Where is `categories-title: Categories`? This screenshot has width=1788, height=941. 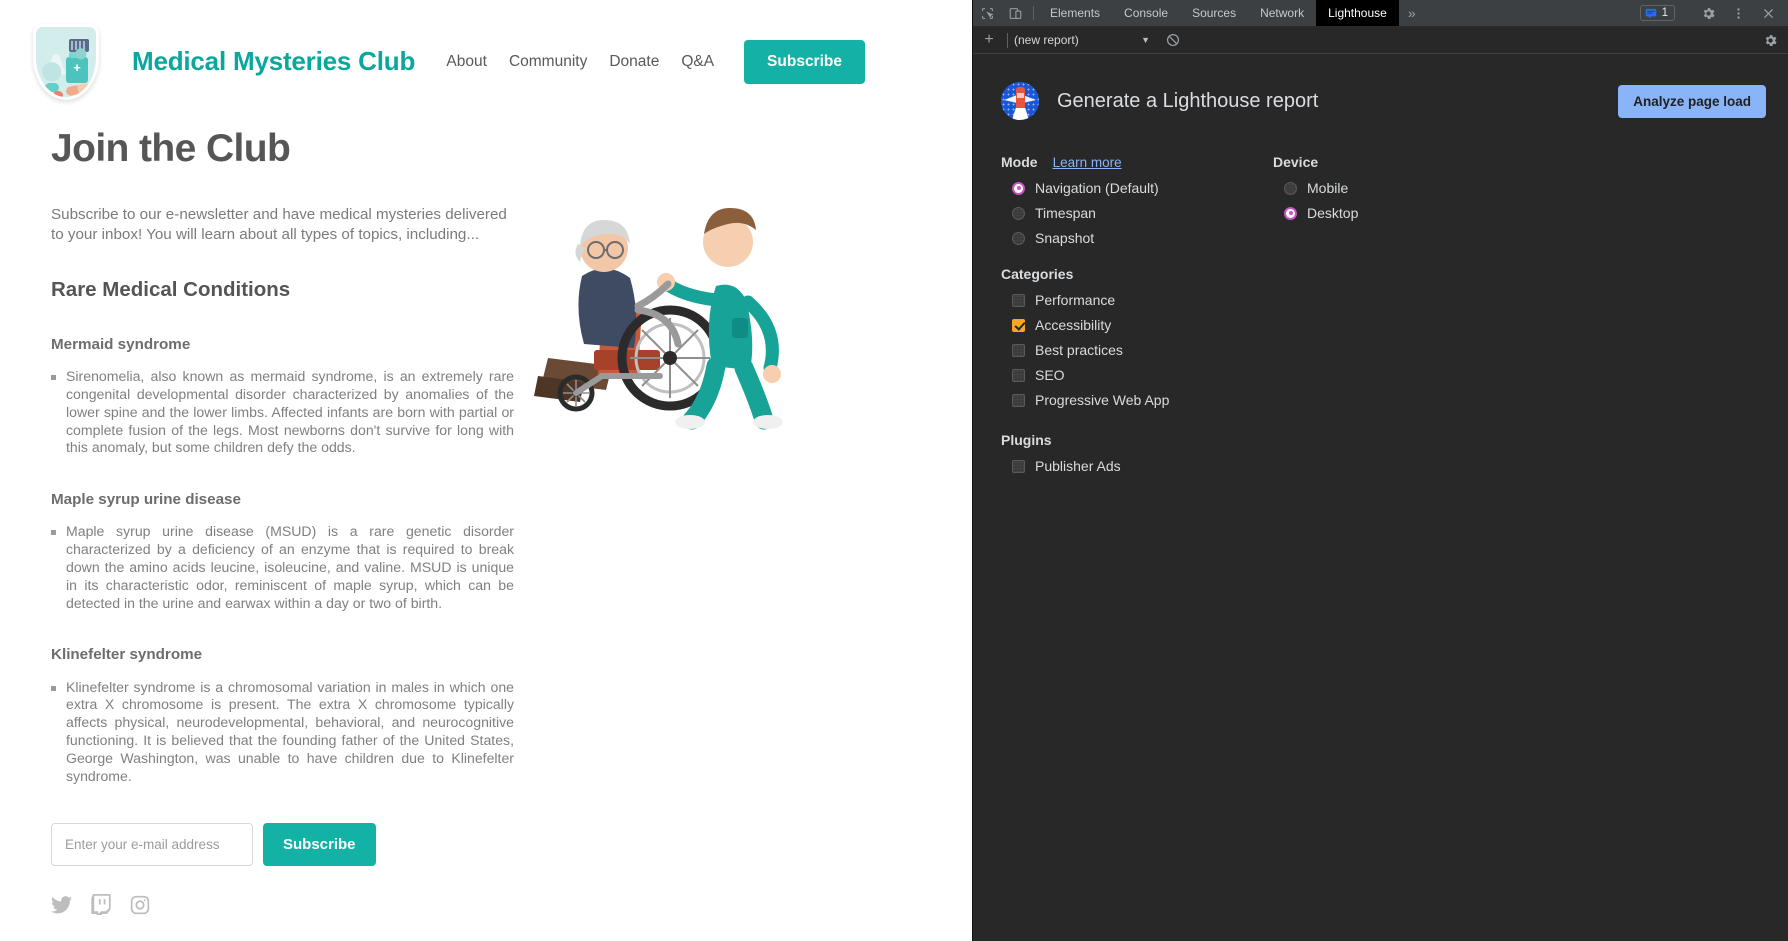 categories-title: Categories is located at coordinates (1037, 274).